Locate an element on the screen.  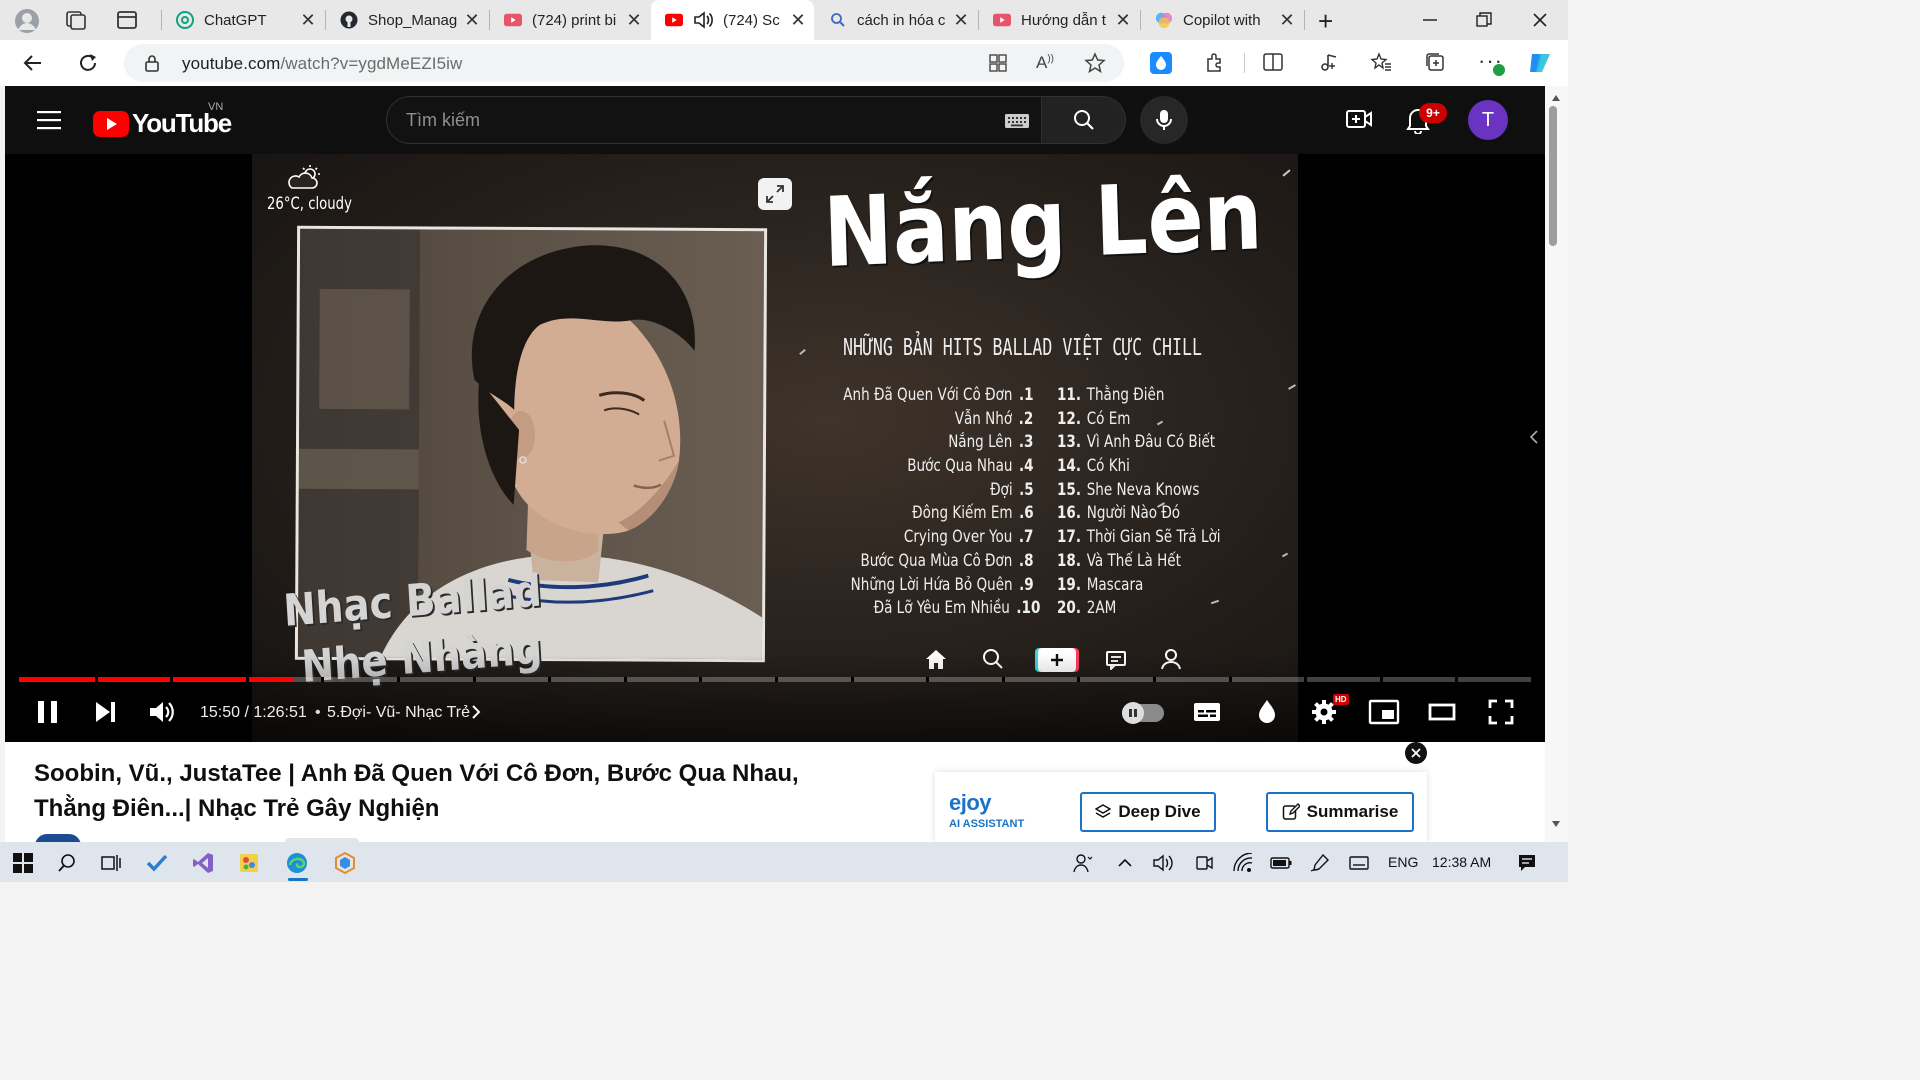
apps-icon is located at coordinates (998, 63).